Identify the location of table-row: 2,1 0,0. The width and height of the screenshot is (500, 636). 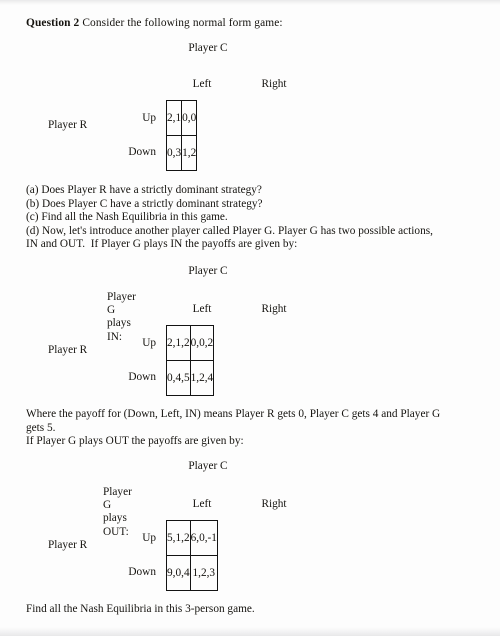
(181, 118).